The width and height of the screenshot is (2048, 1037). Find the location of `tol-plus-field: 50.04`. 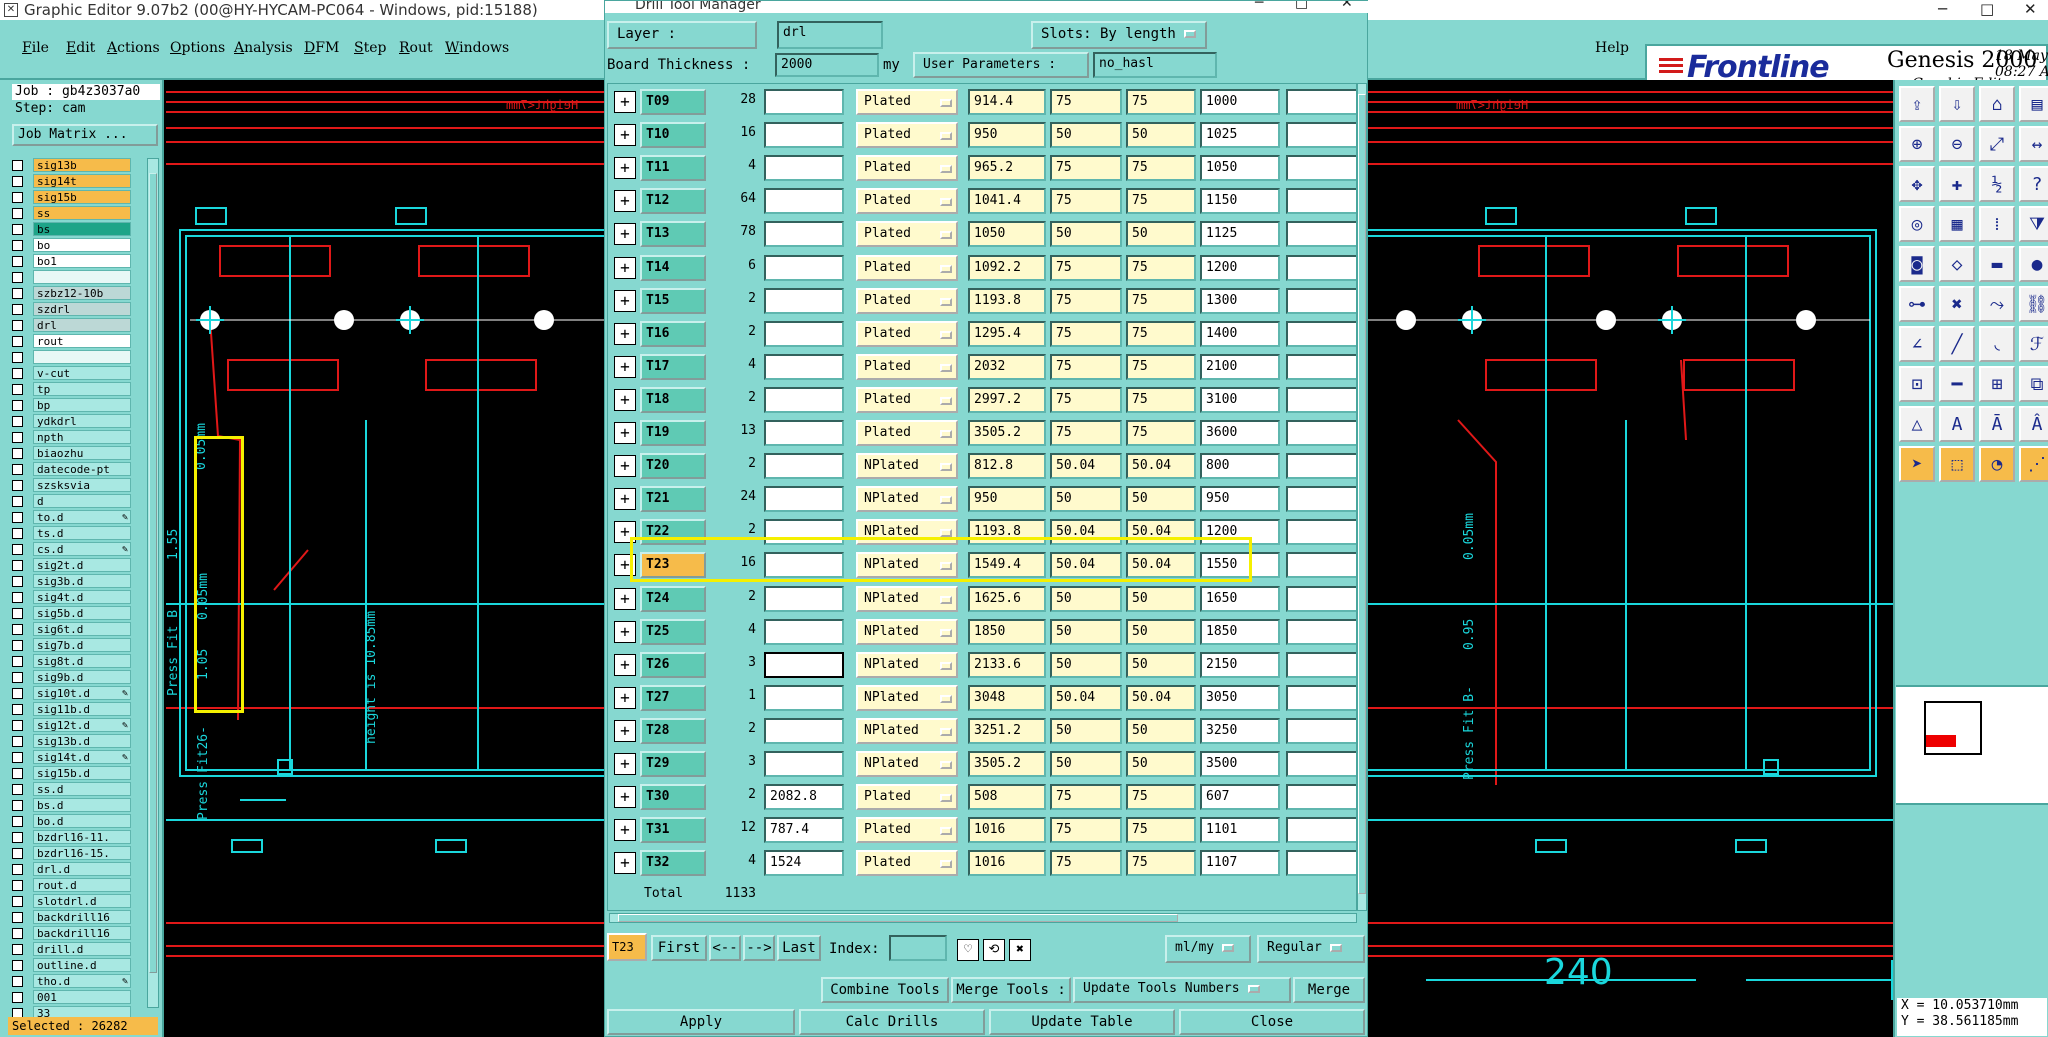

tol-plus-field: 50.04 is located at coordinates (1086, 697).